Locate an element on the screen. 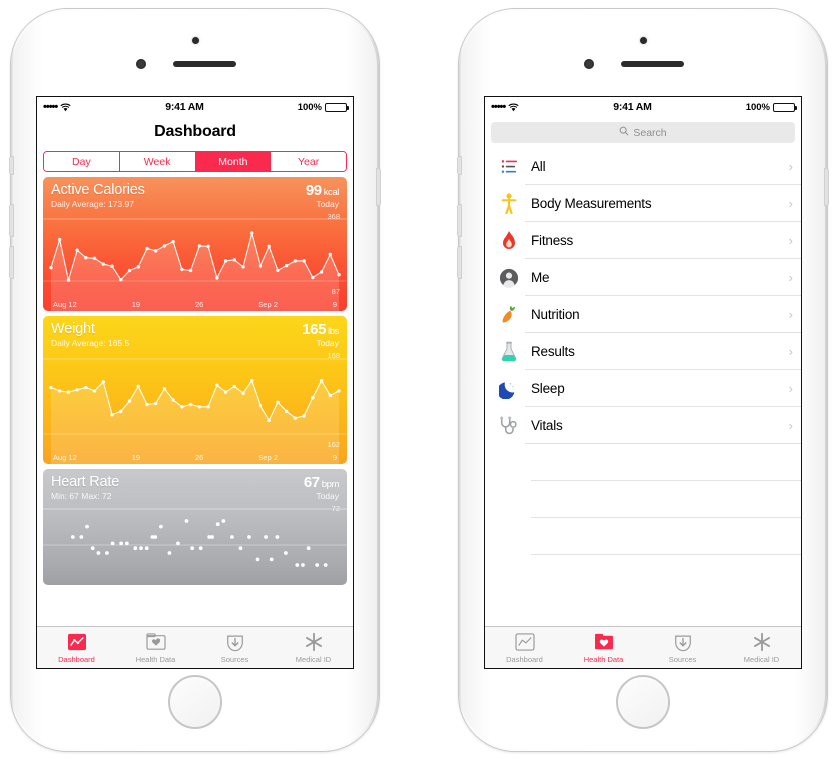 The image size is (837, 759). axis-x-labels: Aug 12 19 26 Sep 2 9 is located at coordinates (195, 457).